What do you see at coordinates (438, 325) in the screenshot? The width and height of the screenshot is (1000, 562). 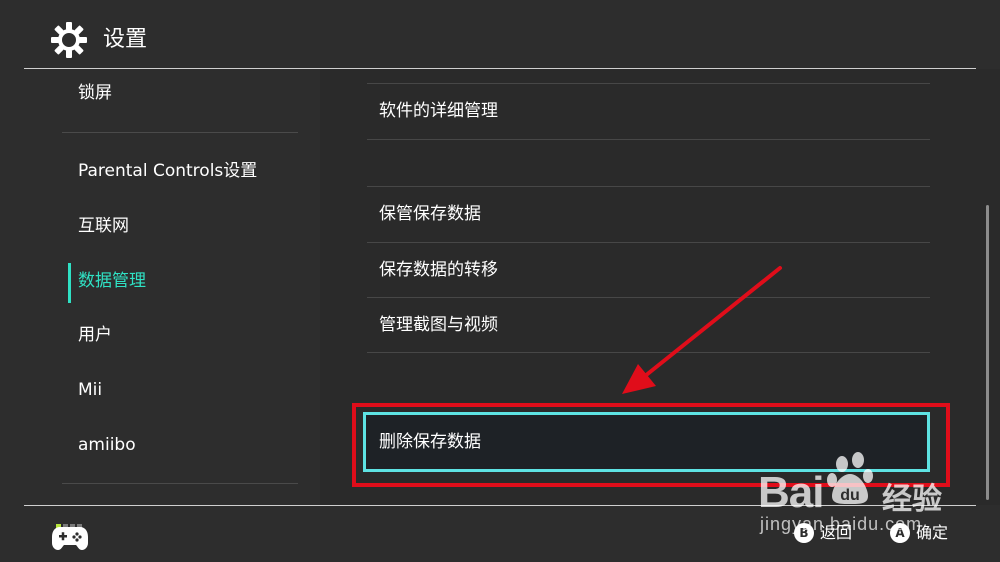 I see `list-item-label: 管理截图与视频` at bounding box center [438, 325].